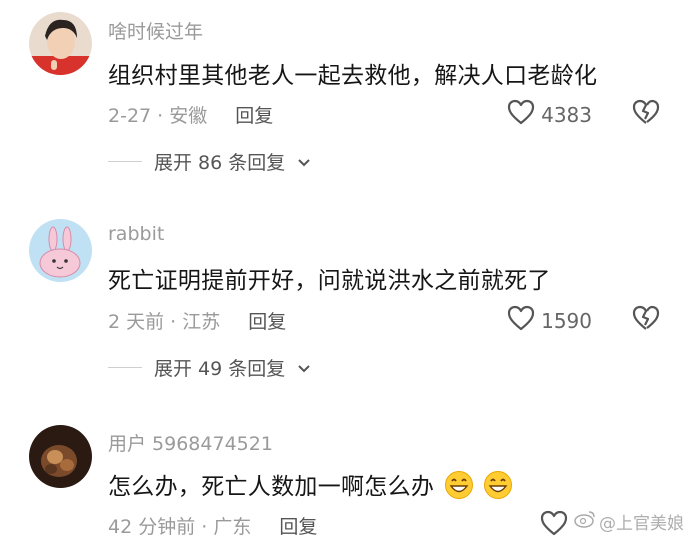 Image resolution: width=690 pixels, height=541 pixels. Describe the element at coordinates (180, 527) in the screenshot. I see `comment-time-location: 42 分钟前 · 广东` at that location.